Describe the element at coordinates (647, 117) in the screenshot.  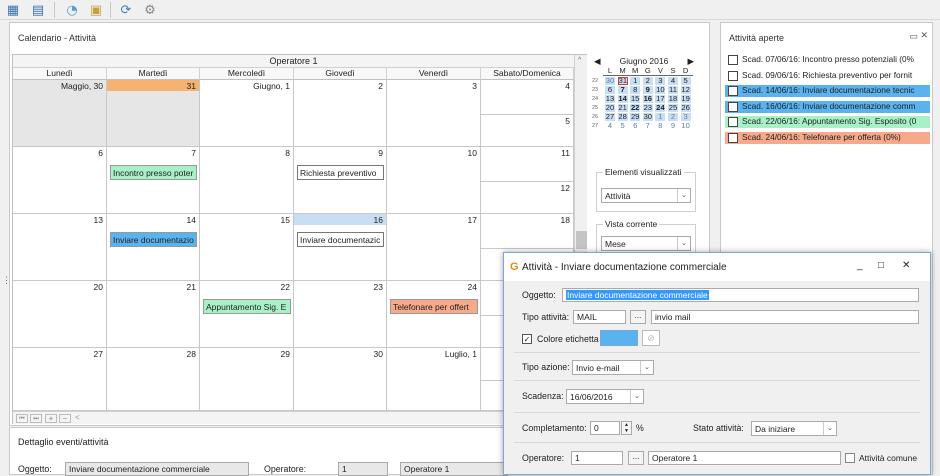
I see `mini-day: 30` at that location.